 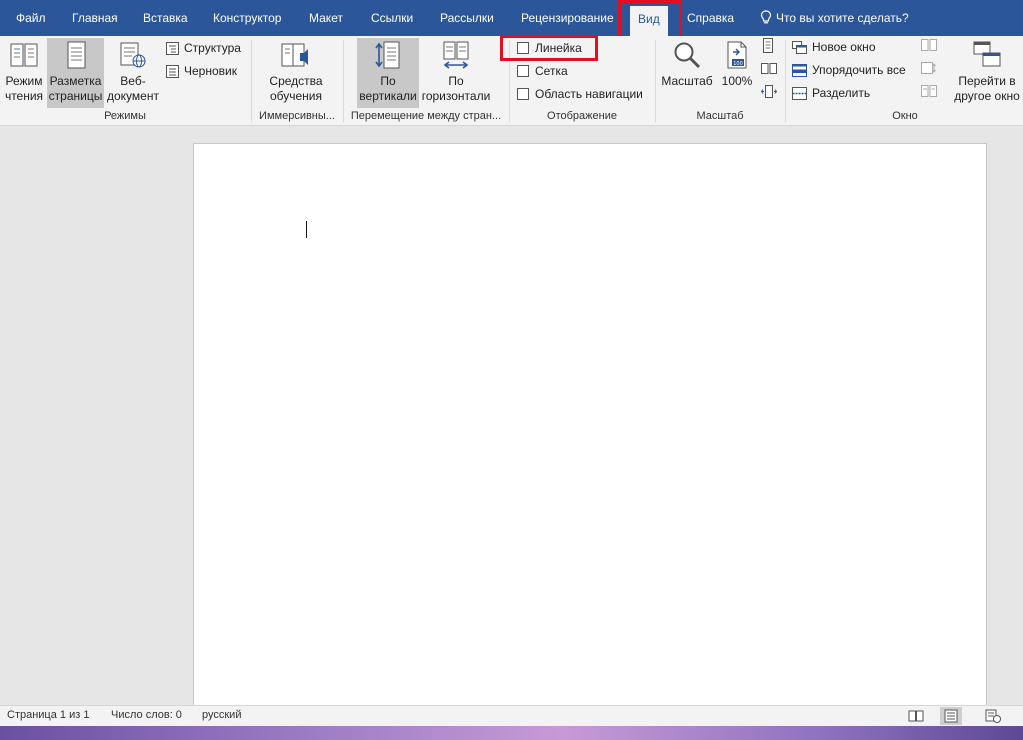 What do you see at coordinates (31, 18) in the screenshot?
I see `tab-file: Файл` at bounding box center [31, 18].